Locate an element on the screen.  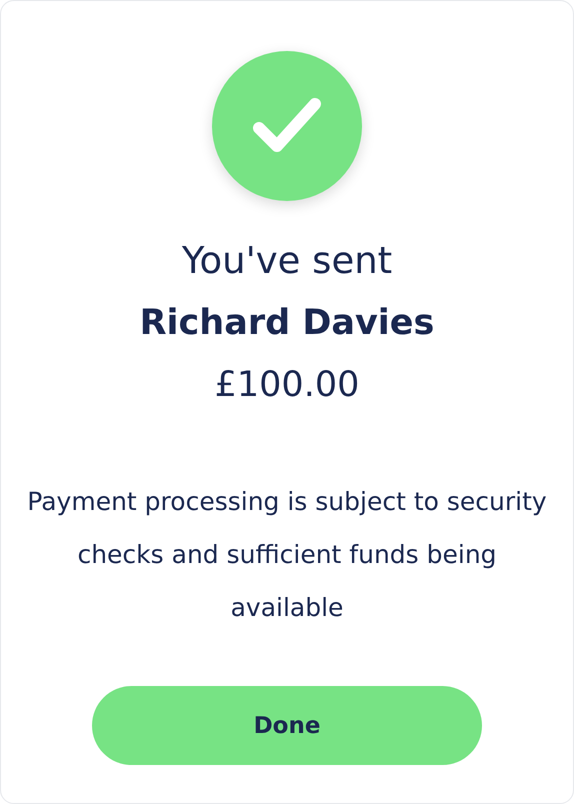
amount: £100.00 is located at coordinates (287, 385).